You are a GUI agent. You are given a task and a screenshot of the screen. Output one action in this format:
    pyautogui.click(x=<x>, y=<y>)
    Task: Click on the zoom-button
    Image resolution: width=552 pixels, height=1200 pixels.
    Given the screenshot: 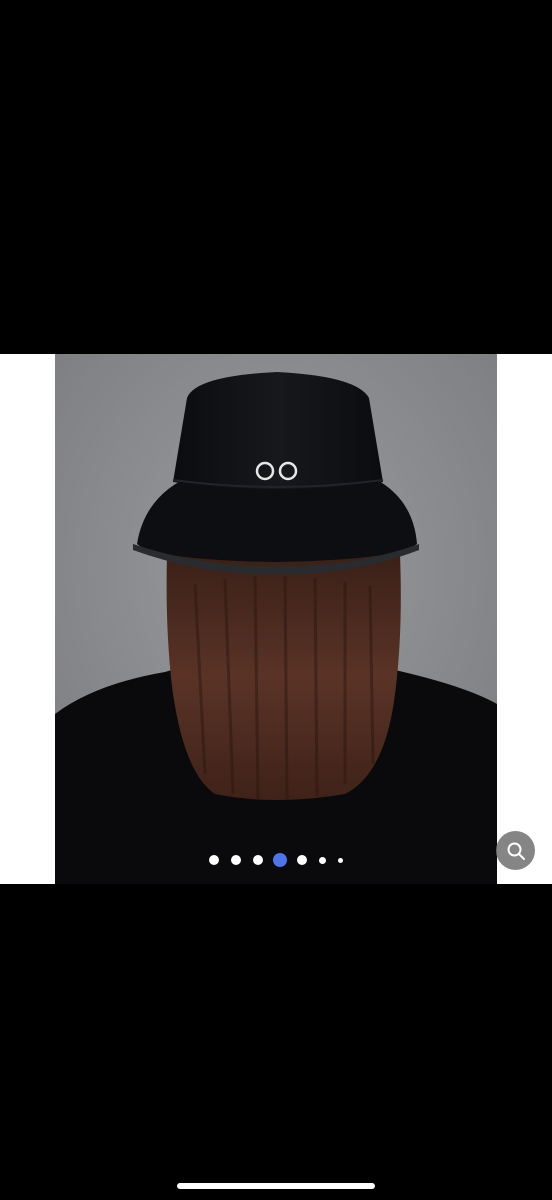 What is the action you would take?
    pyautogui.click(x=515, y=850)
    